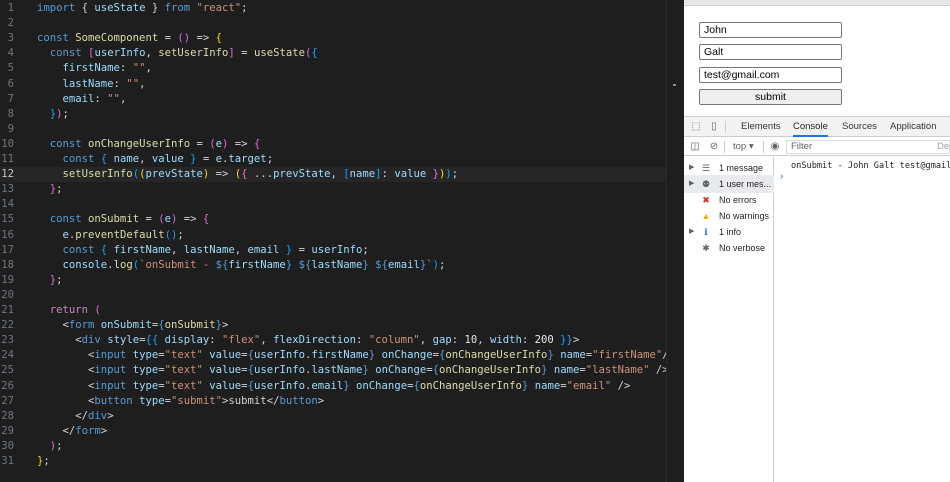 The image size is (950, 482). What do you see at coordinates (338, 401) in the screenshot?
I see `code-line: 27 <button type="submit">submit</button>` at bounding box center [338, 401].